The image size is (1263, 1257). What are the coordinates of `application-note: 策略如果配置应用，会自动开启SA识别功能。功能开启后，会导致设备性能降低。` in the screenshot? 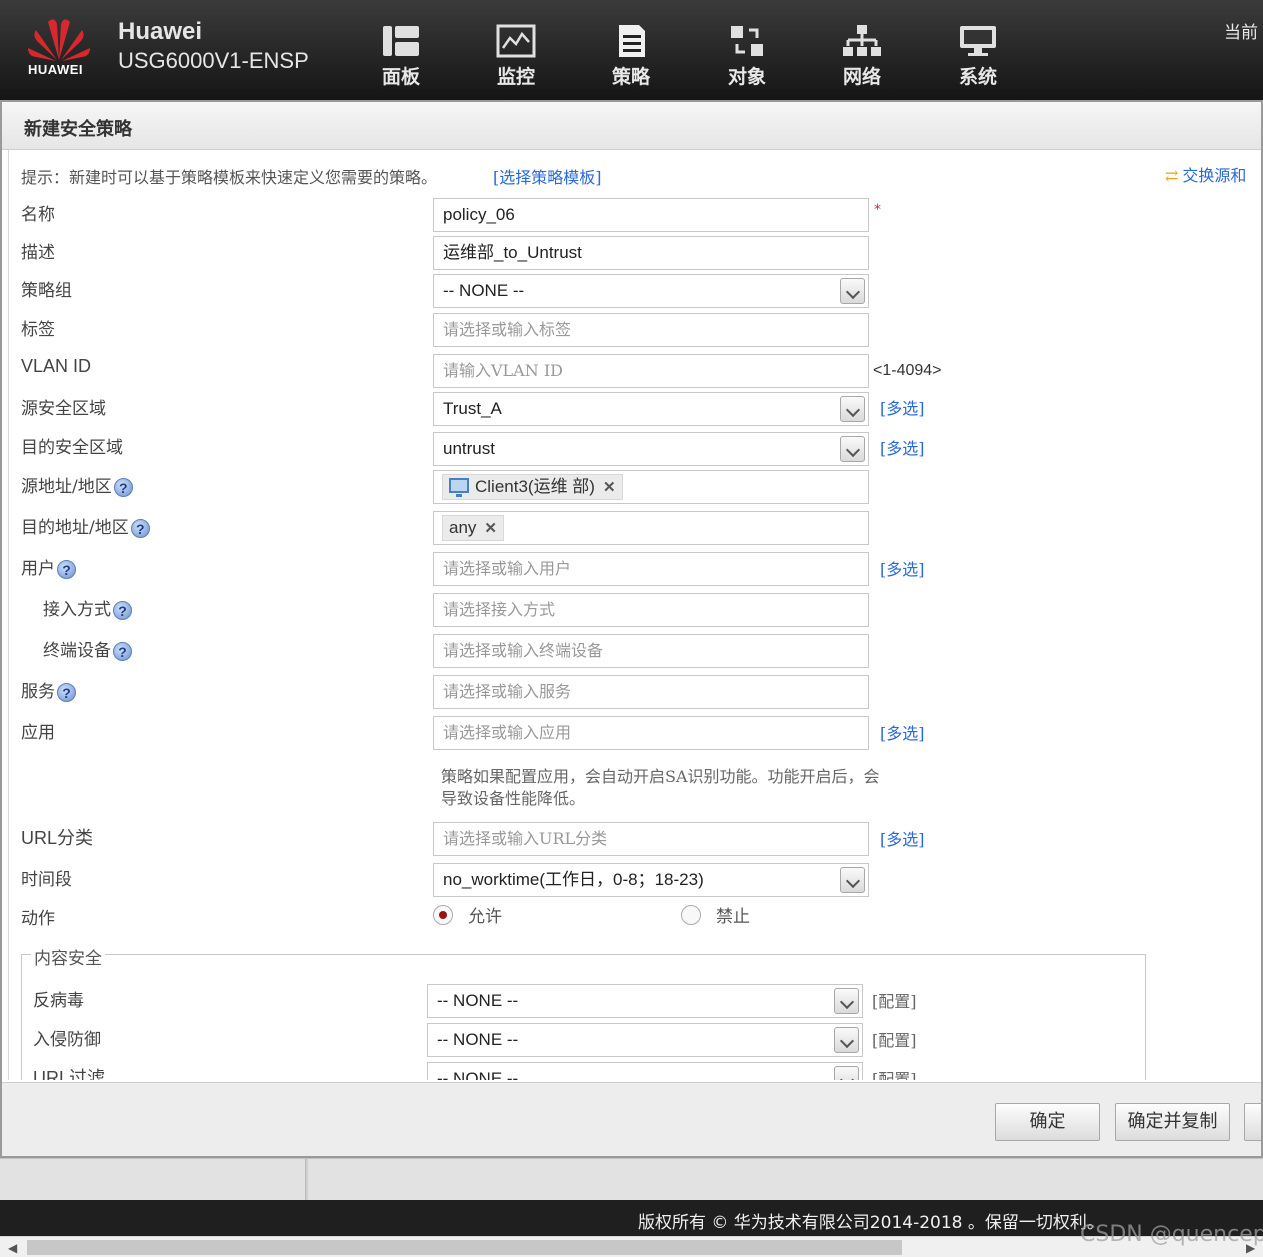 It's located at (660, 787).